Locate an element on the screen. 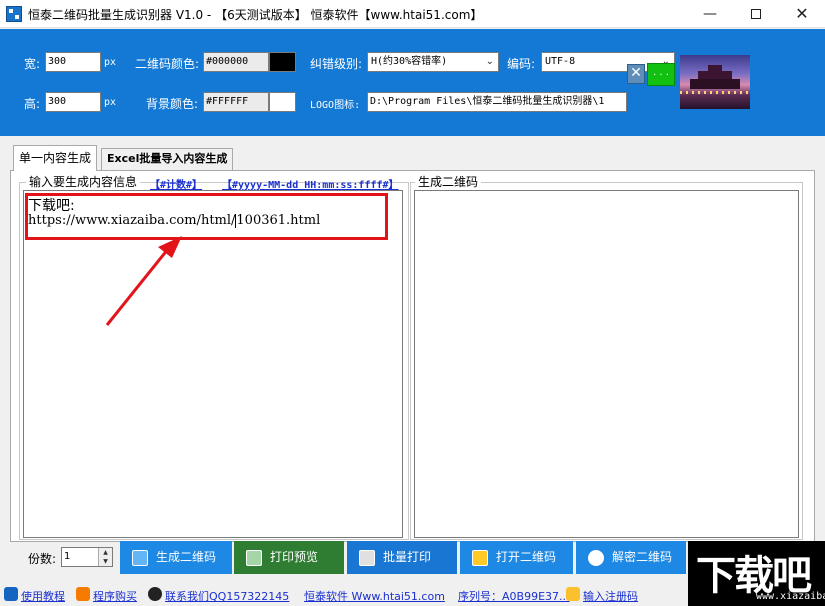 The image size is (825, 606). contact-link: 联系我们QQ157322145 is located at coordinates (227, 596).